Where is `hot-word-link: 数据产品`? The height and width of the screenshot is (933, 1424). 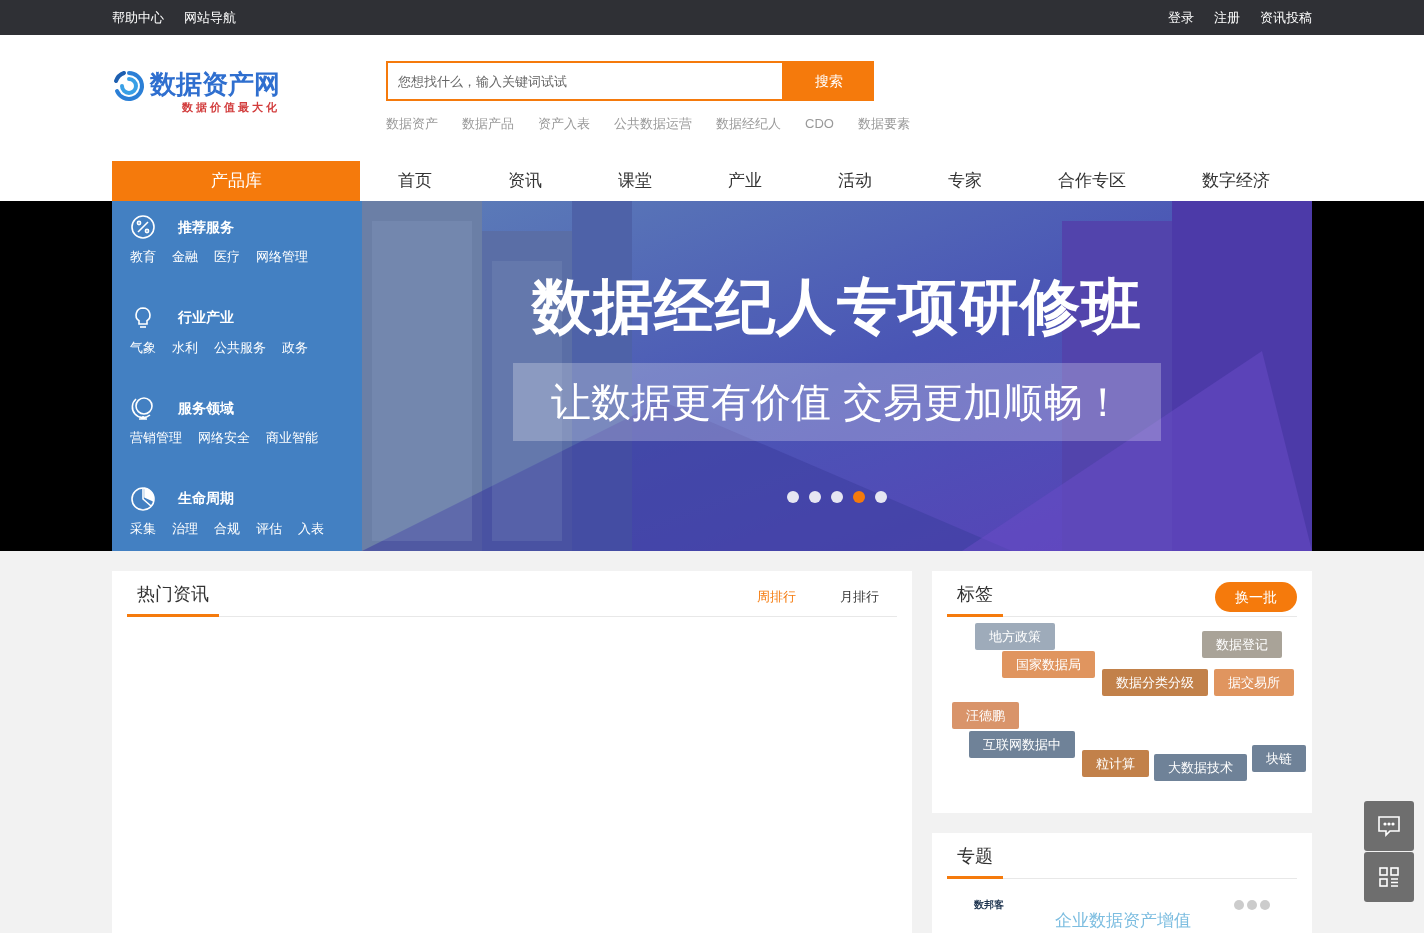
hot-word-link: 数据产品 is located at coordinates (488, 124).